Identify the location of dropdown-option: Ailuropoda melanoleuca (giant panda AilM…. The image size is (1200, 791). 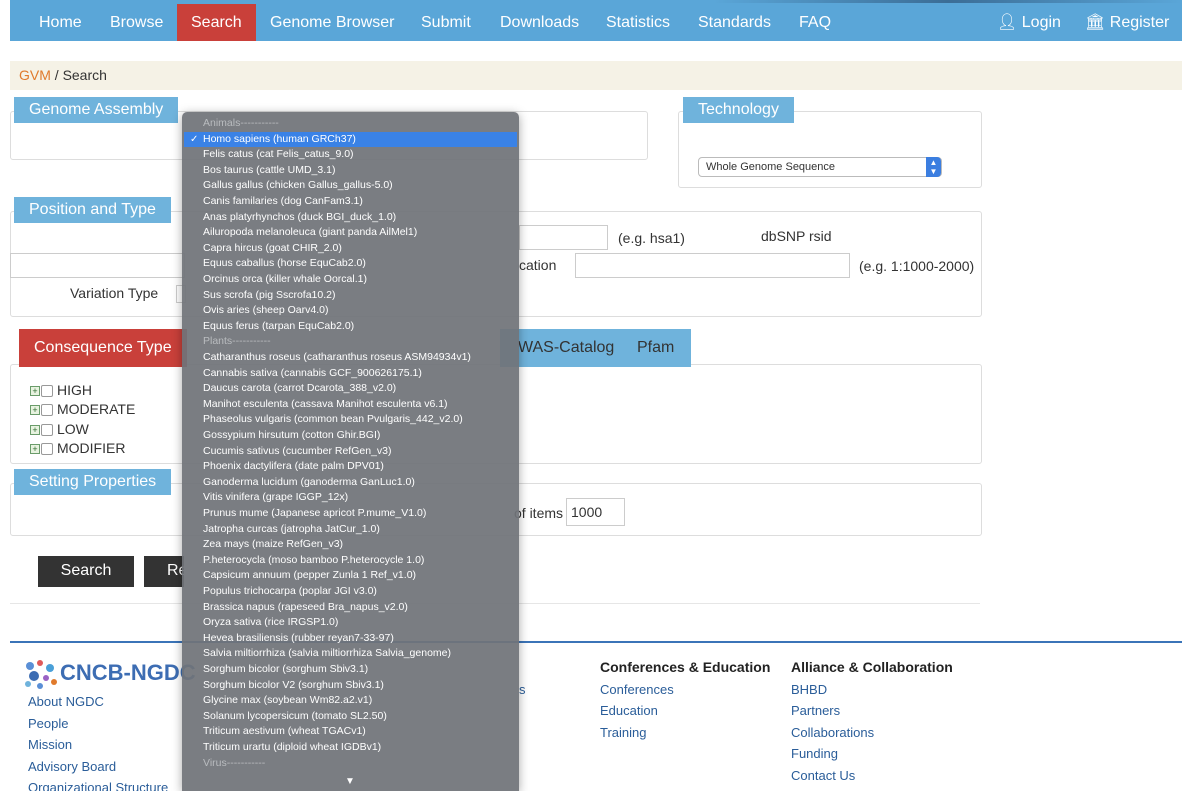
(350, 233).